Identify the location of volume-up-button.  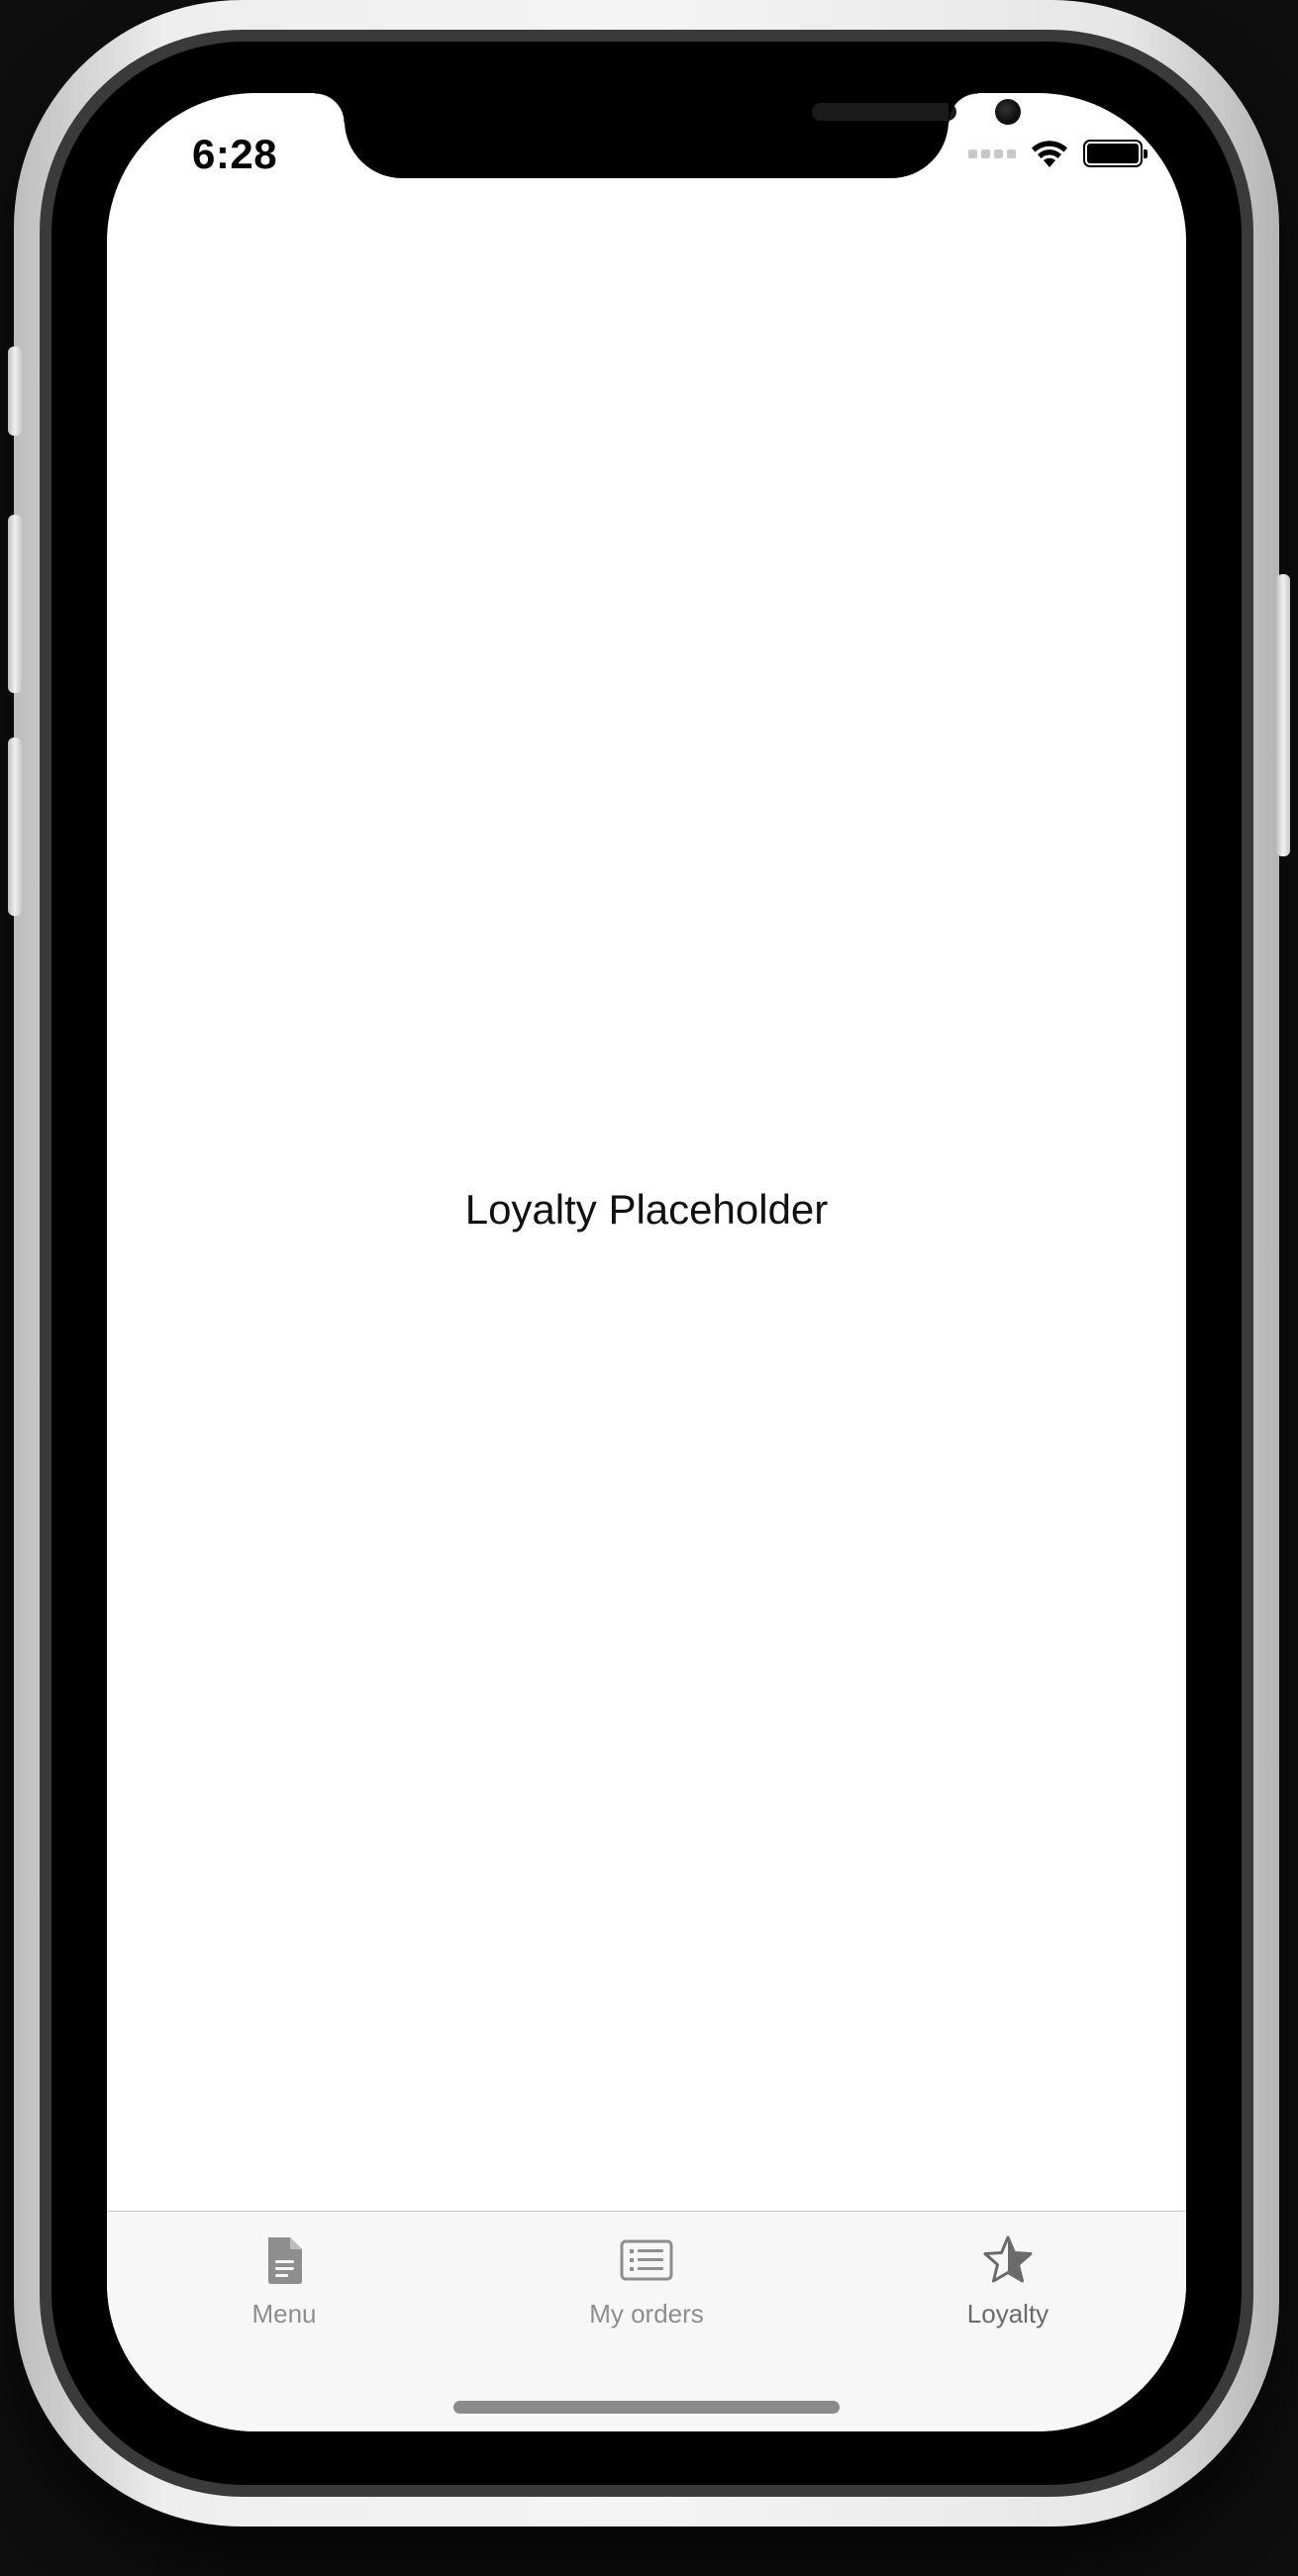
(15, 604).